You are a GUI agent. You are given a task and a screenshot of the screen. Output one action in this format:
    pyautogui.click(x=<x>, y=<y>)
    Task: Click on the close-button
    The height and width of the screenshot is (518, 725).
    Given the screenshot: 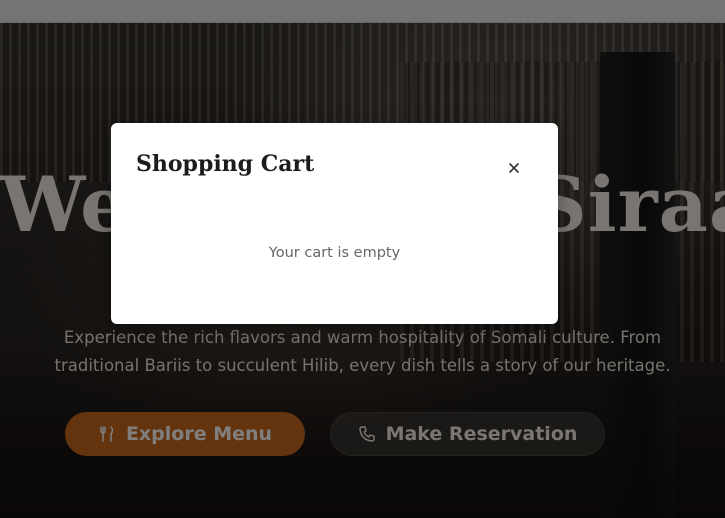 What is the action you would take?
    pyautogui.click(x=514, y=168)
    